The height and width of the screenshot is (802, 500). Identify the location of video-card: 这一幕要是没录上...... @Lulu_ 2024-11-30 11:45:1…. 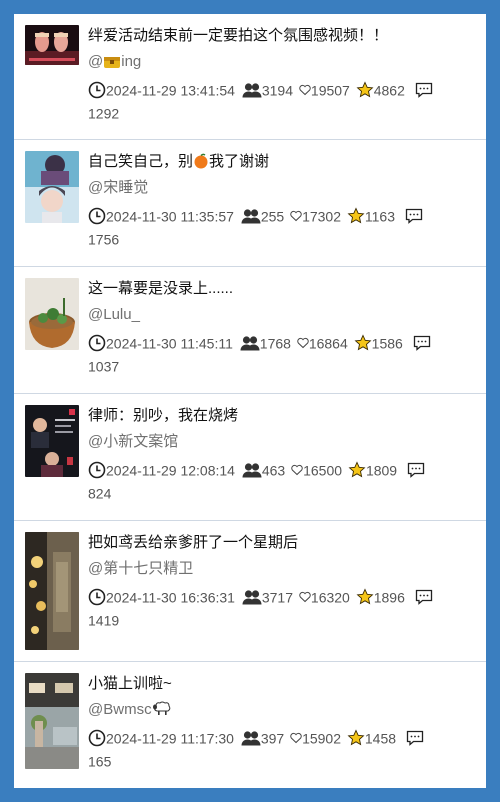
(250, 330).